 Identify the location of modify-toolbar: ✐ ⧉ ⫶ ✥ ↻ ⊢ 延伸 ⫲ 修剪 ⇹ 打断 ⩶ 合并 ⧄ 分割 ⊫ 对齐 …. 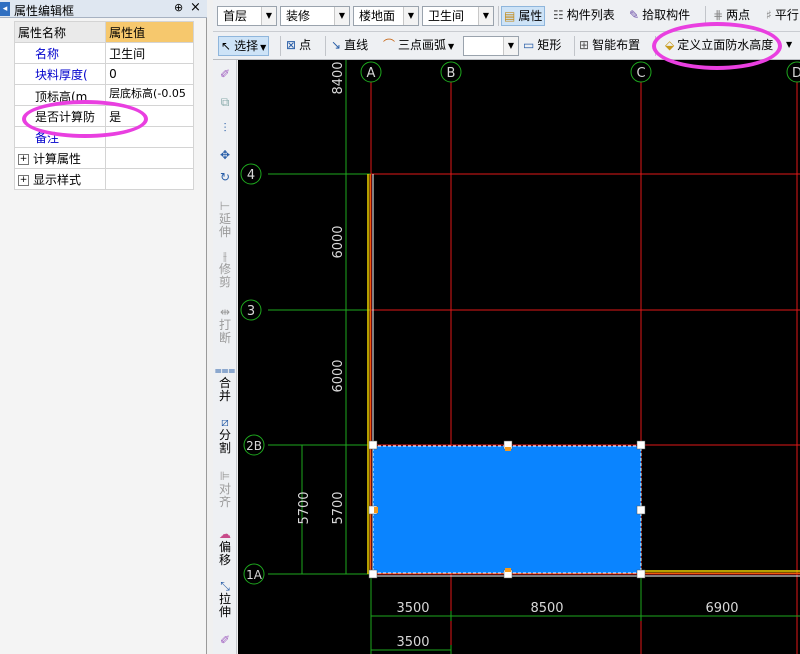
(225, 357).